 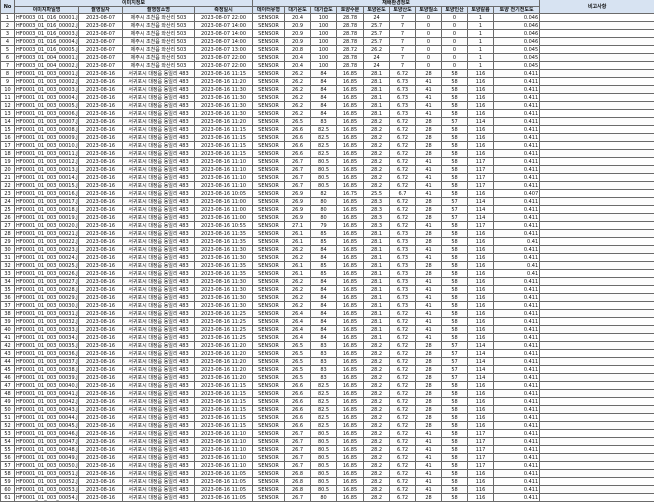 I want to click on cell-image-filename: HF0003_01_016_00005.JPG, so click(x=47, y=50).